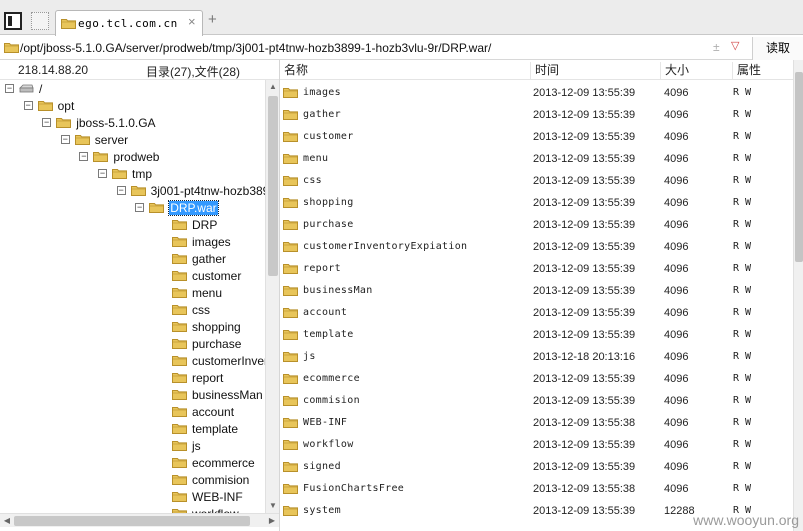 The width and height of the screenshot is (803, 531). I want to click on file-name: shopping, so click(328, 202).